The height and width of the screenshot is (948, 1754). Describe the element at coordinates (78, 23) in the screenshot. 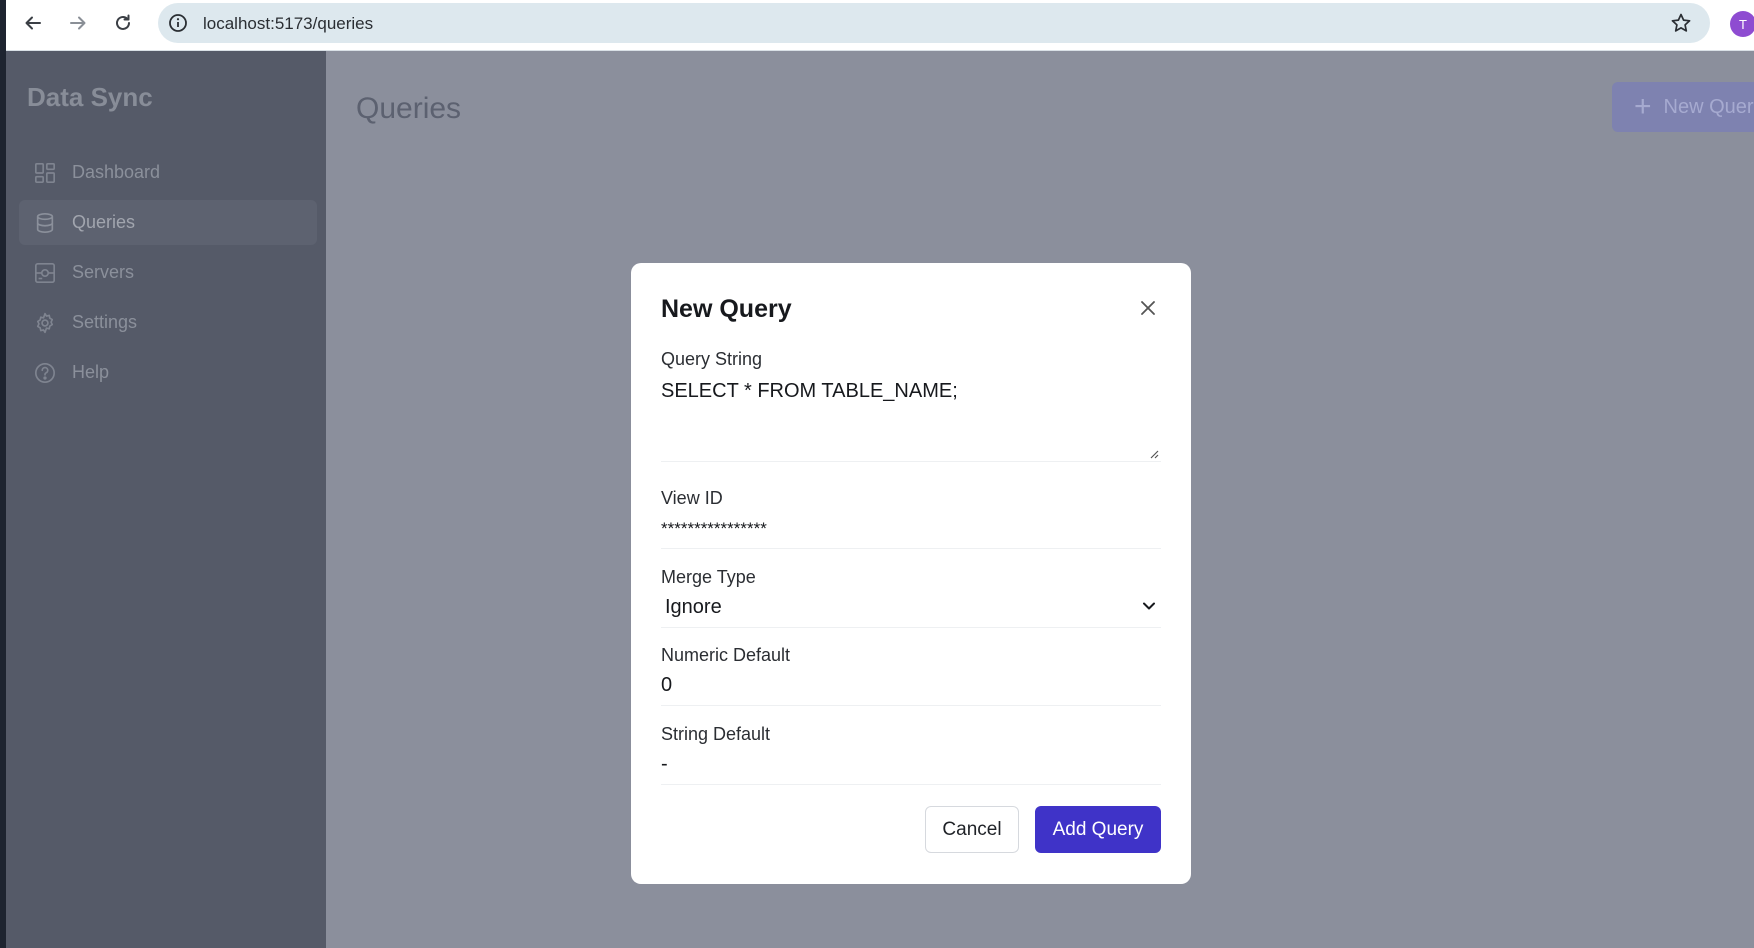

I see `forward-icon` at that location.